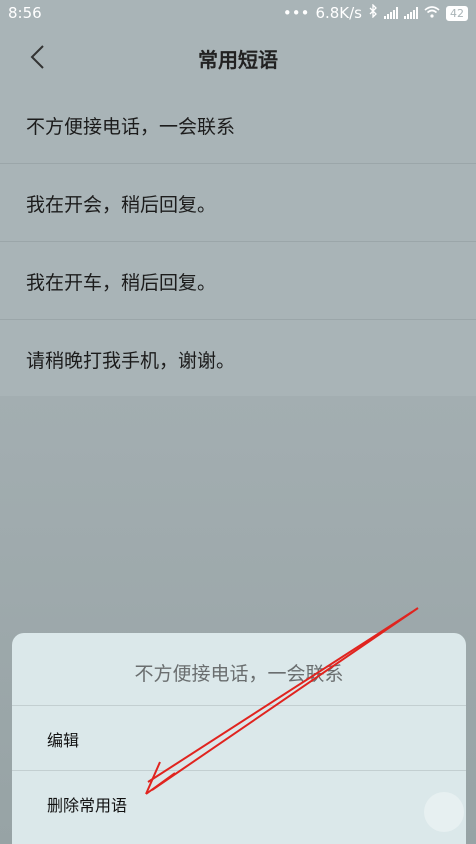 The height and width of the screenshot is (844, 476). I want to click on status-time: 8:56, so click(25, 13).